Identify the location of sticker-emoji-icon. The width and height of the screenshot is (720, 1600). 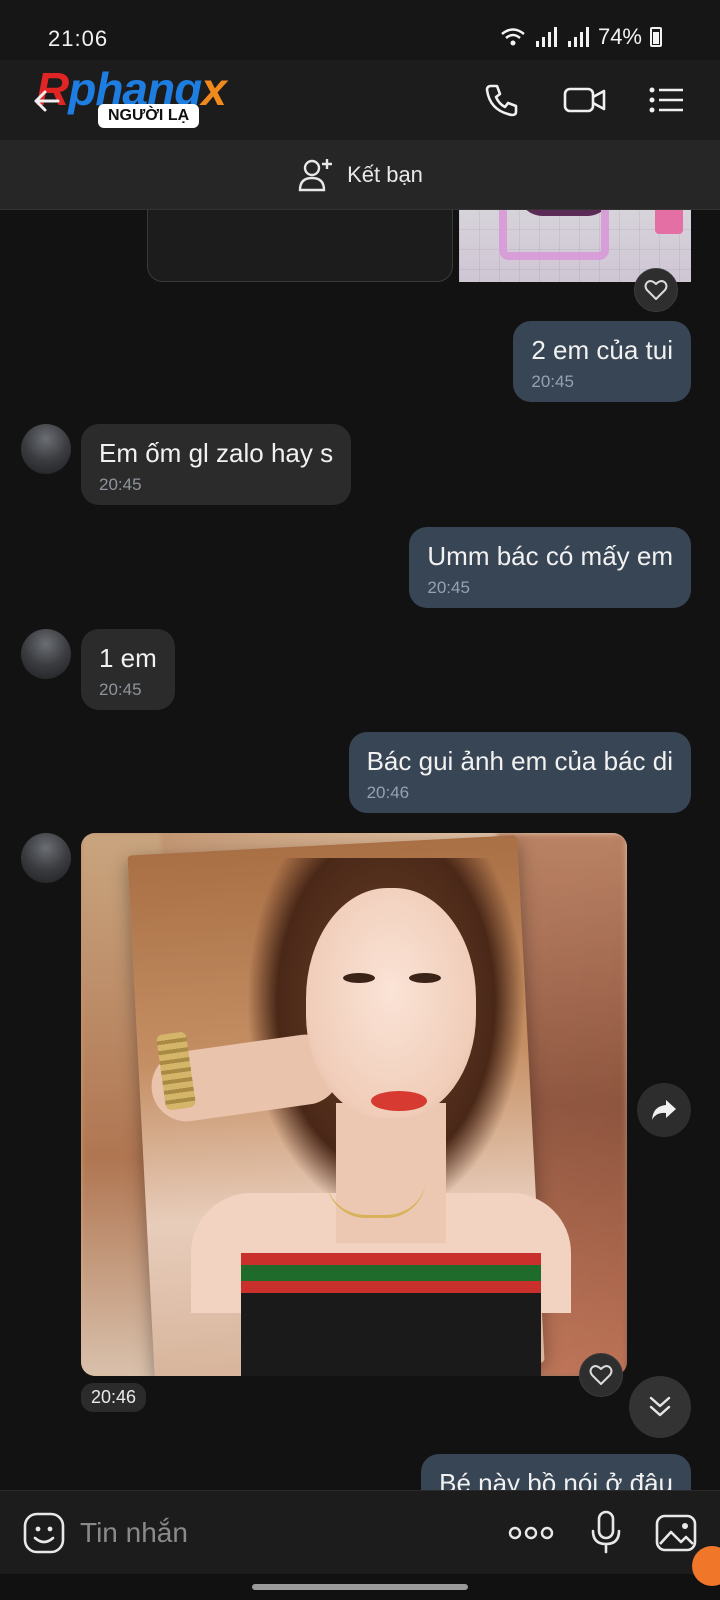
(44, 1533).